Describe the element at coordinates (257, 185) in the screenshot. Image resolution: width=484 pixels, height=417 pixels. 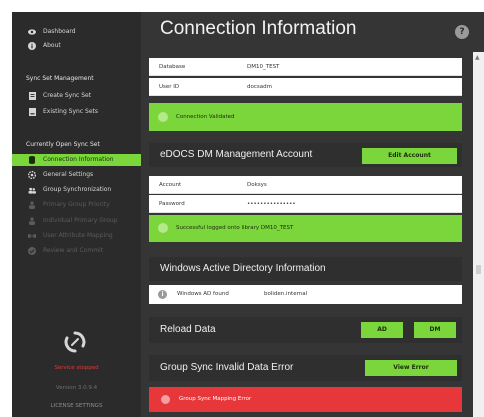
I see `account-value: Doksys` at that location.